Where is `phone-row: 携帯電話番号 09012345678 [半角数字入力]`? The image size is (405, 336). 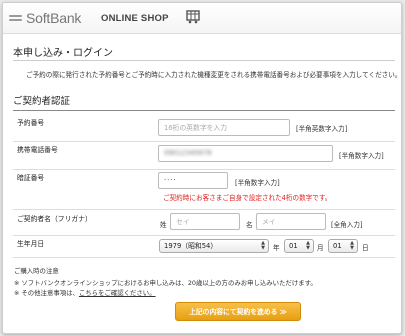 phone-row: 携帯電話番号 09012345678 [半角数字入力] is located at coordinates (204, 155).